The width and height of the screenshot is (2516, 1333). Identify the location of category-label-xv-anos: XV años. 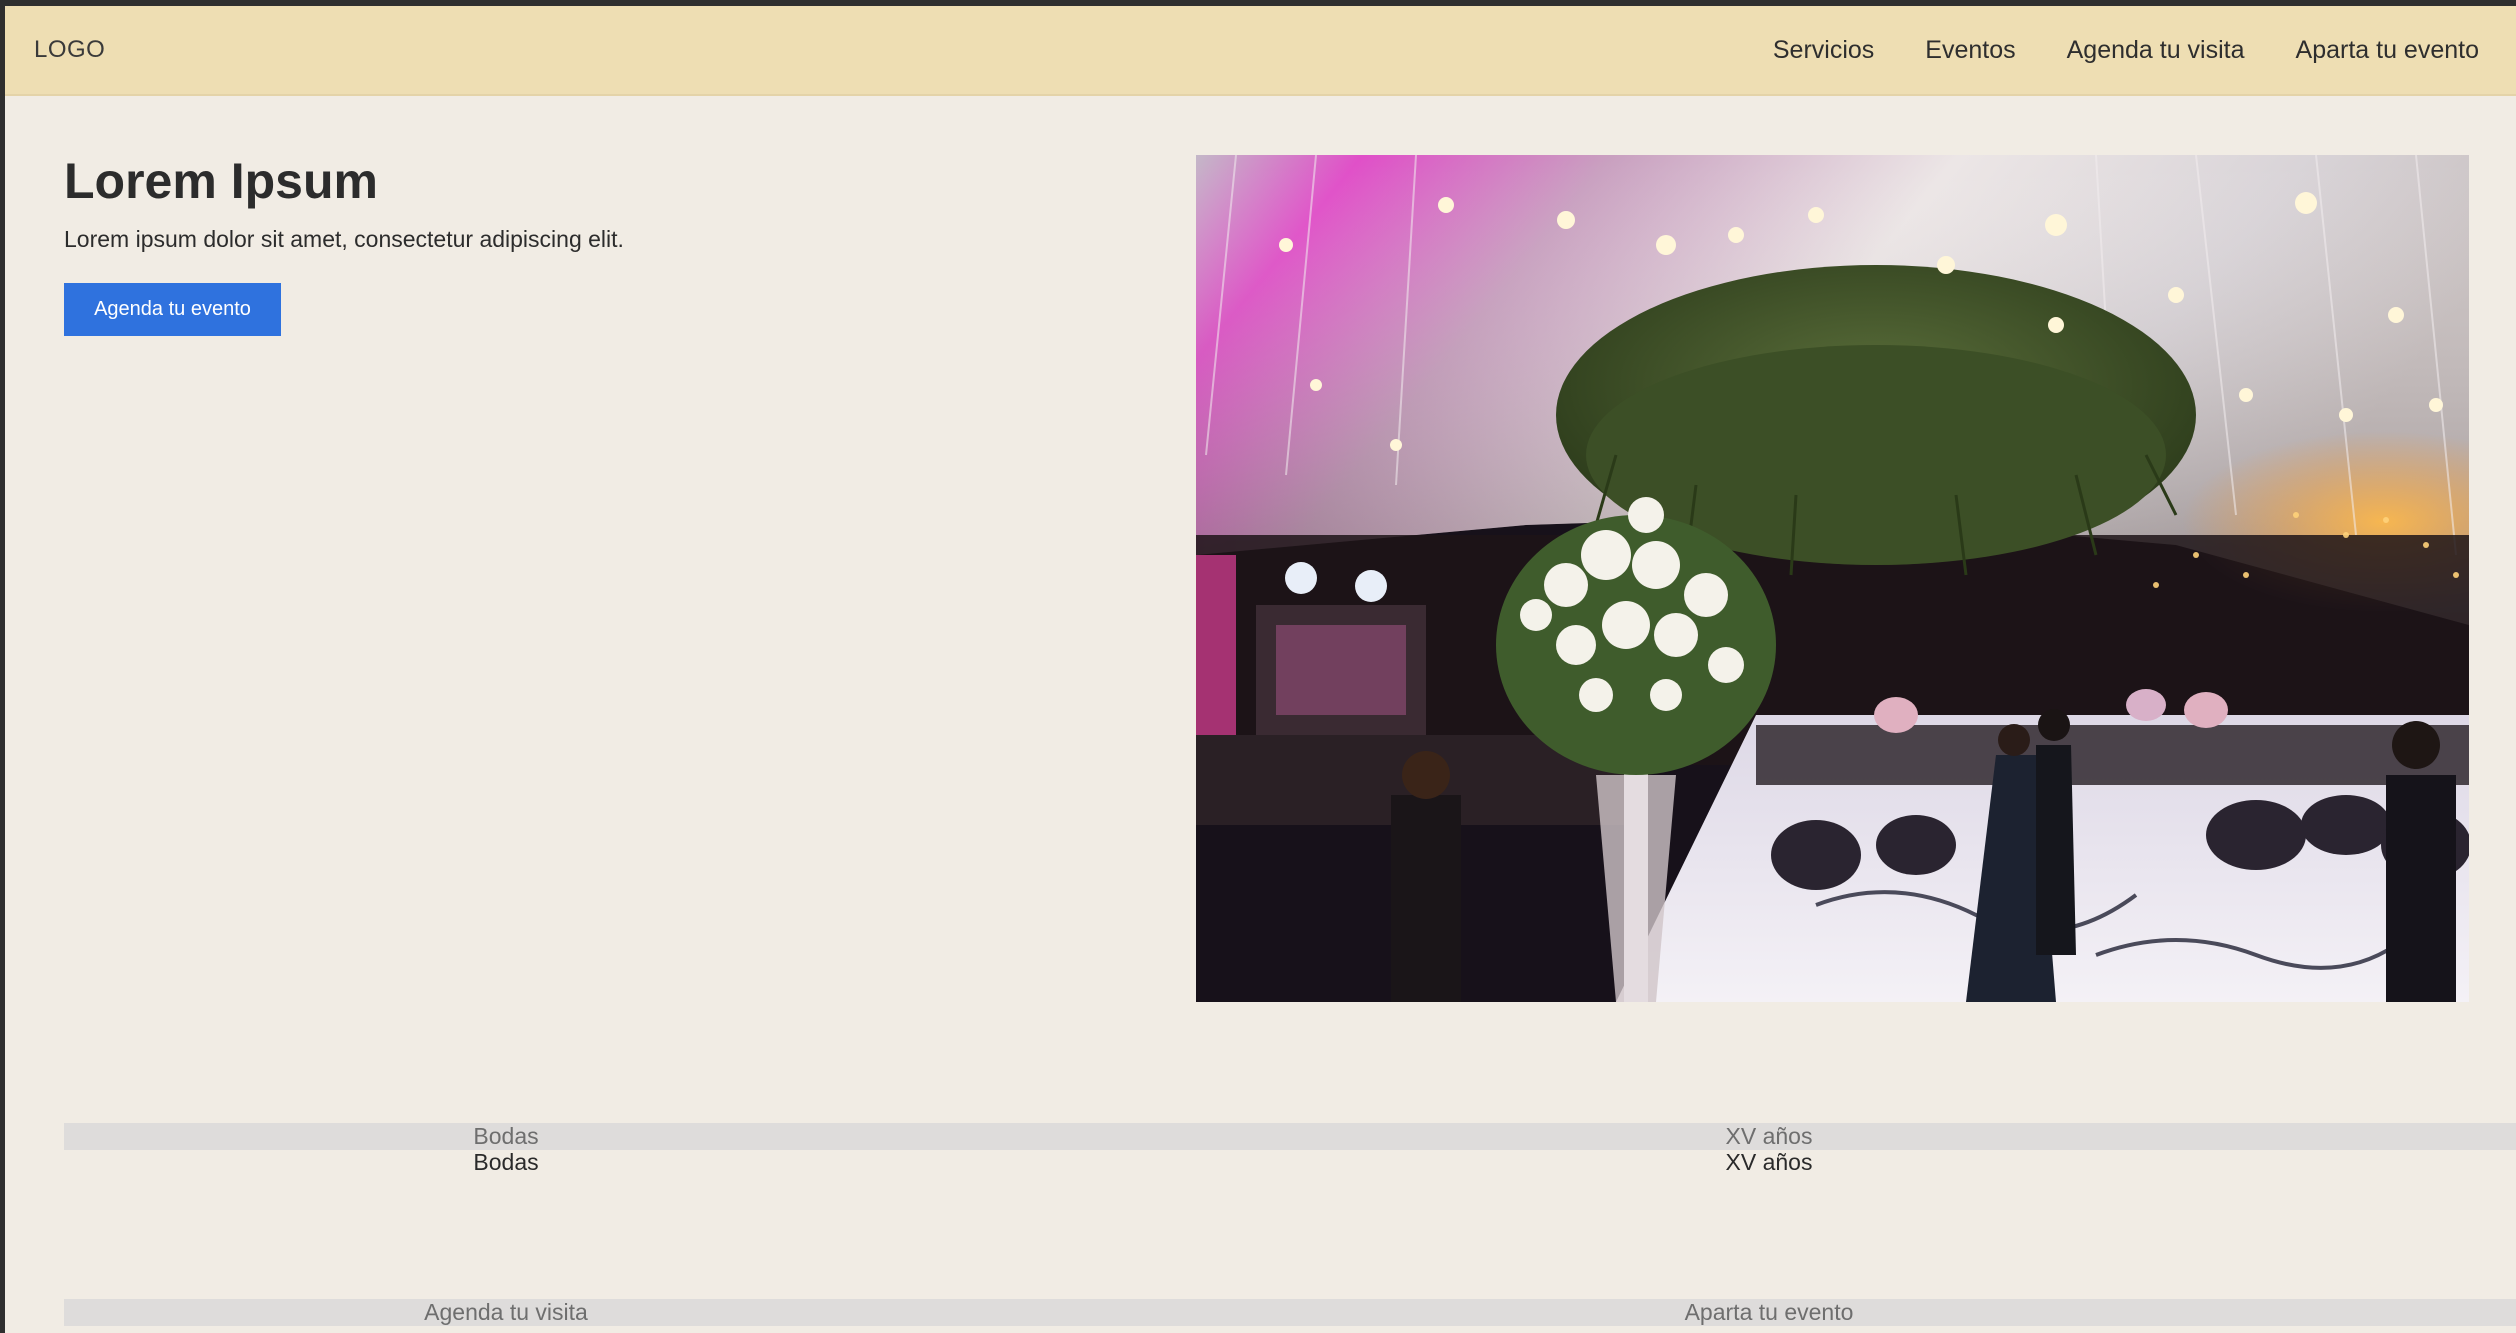
(1769, 1162).